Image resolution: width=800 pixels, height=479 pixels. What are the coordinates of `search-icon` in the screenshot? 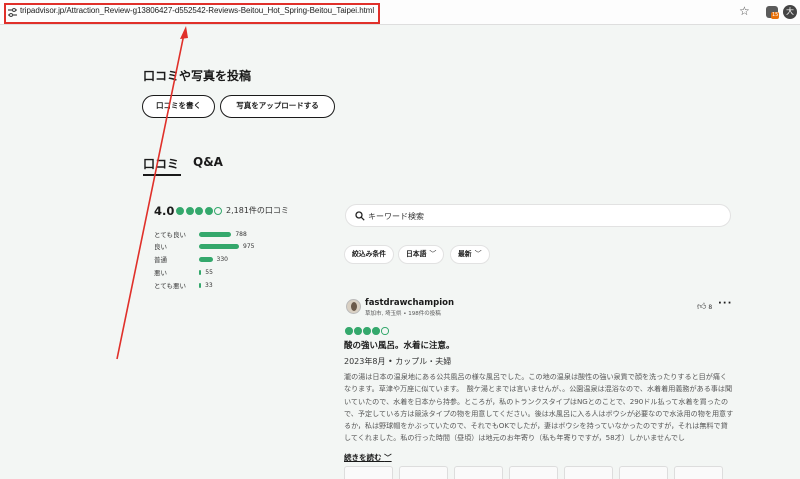 It's located at (360, 216).